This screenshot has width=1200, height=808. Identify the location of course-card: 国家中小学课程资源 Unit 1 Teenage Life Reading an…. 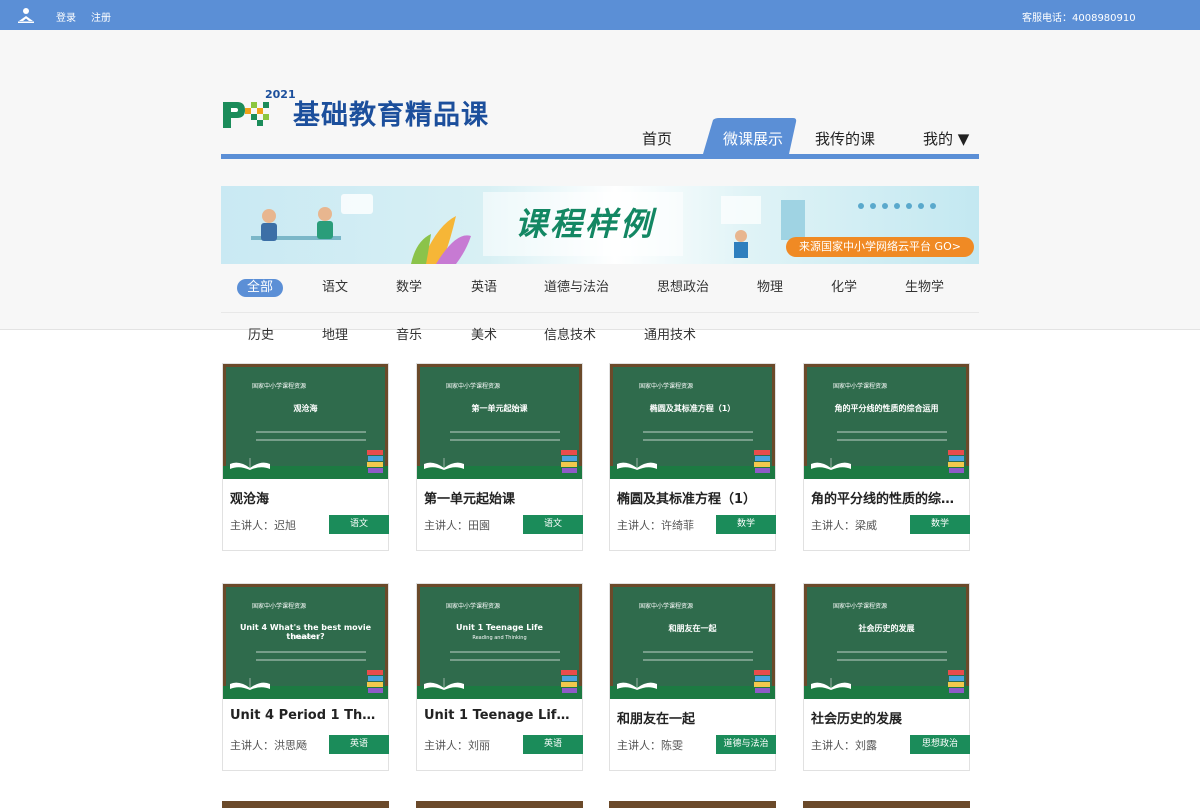
(499, 677).